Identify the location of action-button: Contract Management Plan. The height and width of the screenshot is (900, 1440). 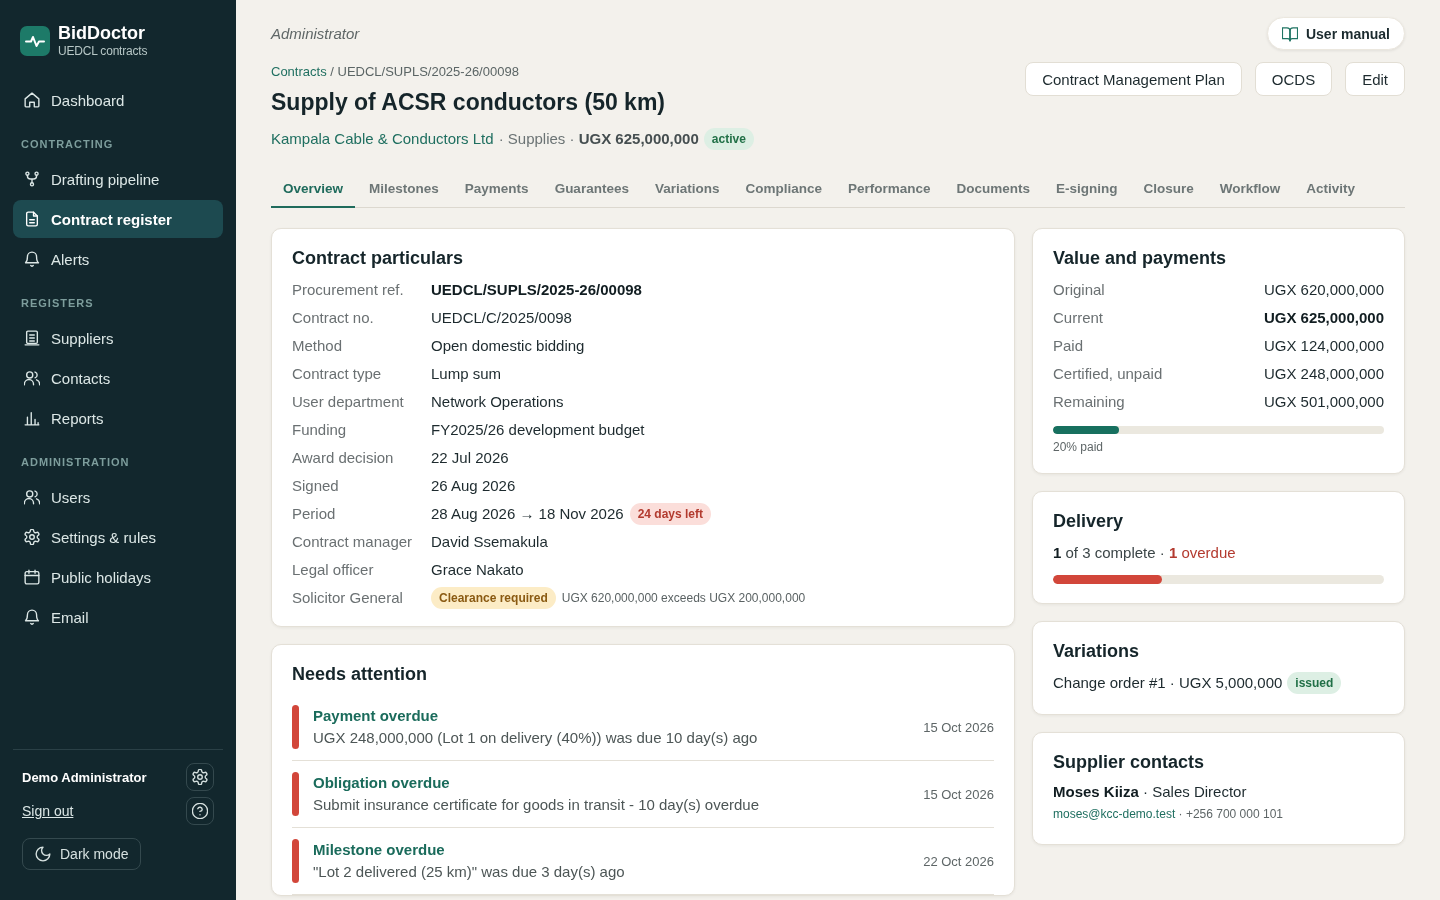
(1133, 79).